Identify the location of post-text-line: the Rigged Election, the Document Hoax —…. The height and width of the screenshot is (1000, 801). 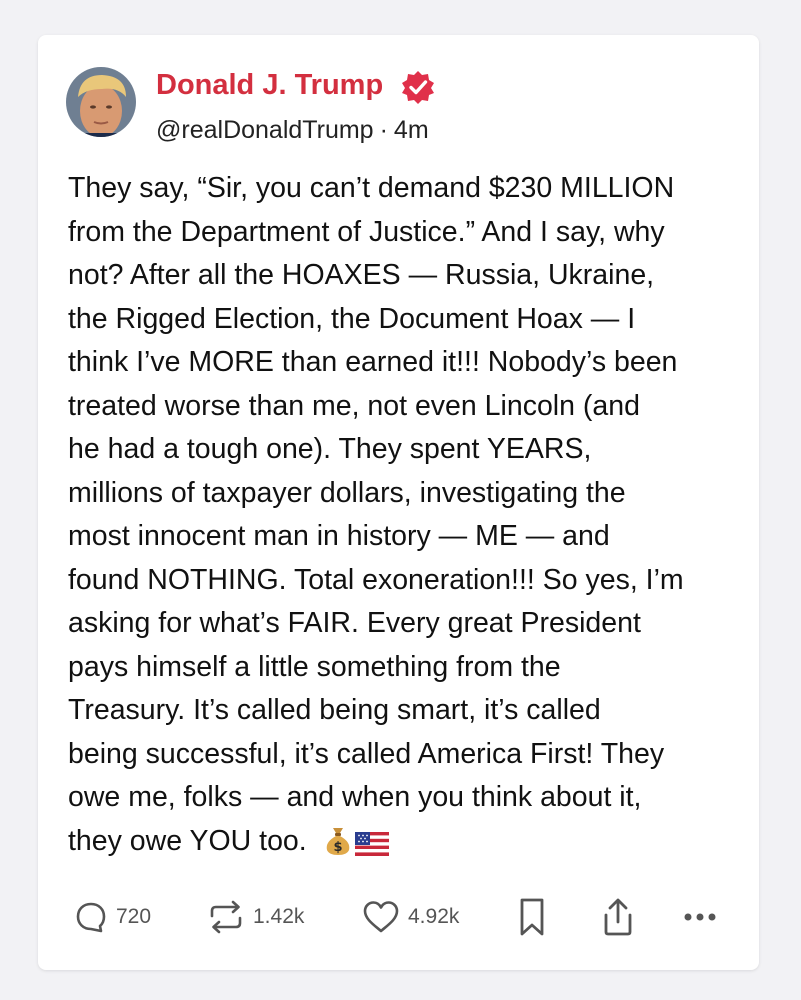
(352, 318).